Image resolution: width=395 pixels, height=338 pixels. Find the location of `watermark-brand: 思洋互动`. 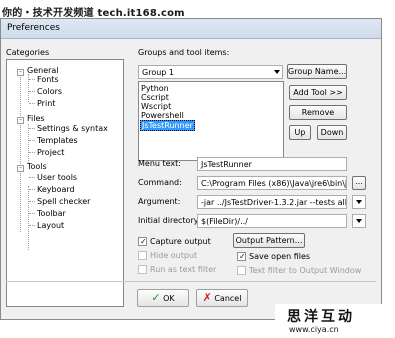

watermark-brand: 思洋互动 is located at coordinates (321, 317).